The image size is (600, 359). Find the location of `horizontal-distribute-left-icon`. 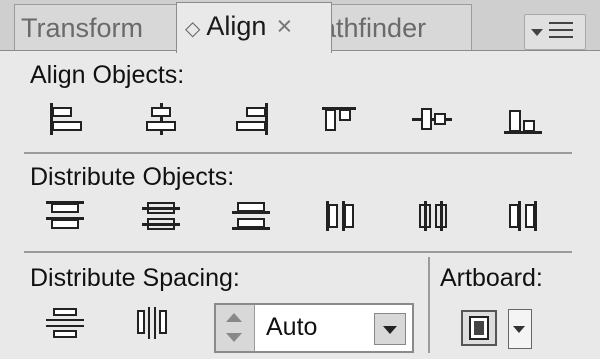

horizontal-distribute-left-icon is located at coordinates (342, 215).